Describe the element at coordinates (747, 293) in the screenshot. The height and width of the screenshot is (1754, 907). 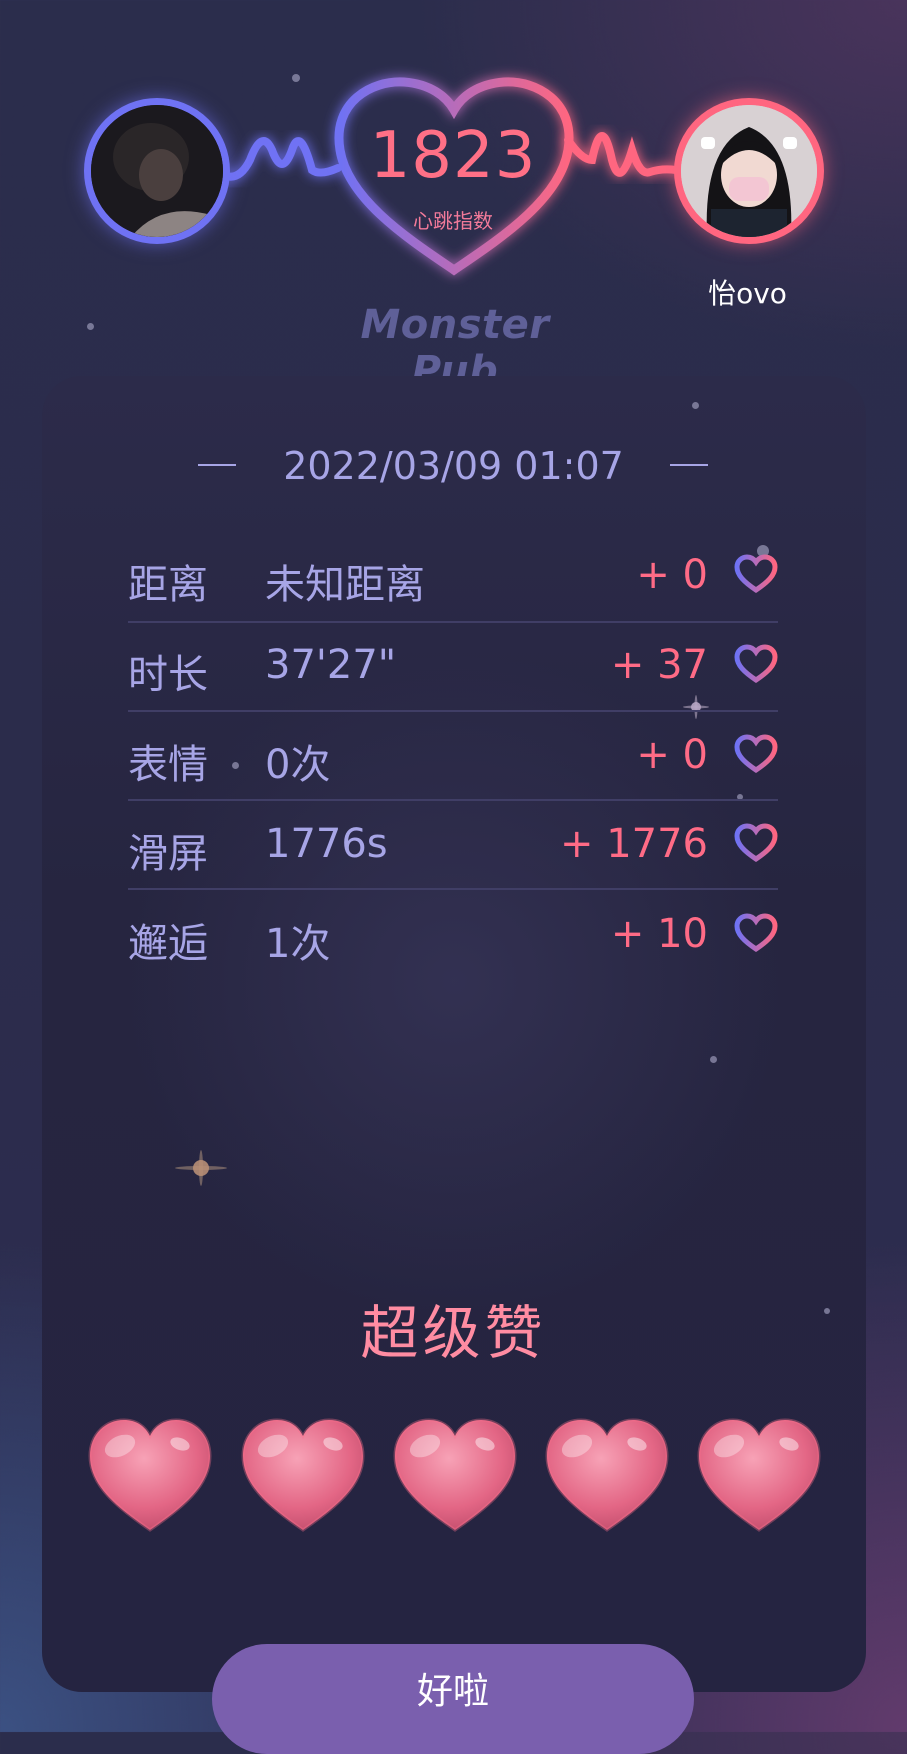
I see `right-username: 怡ovo` at that location.